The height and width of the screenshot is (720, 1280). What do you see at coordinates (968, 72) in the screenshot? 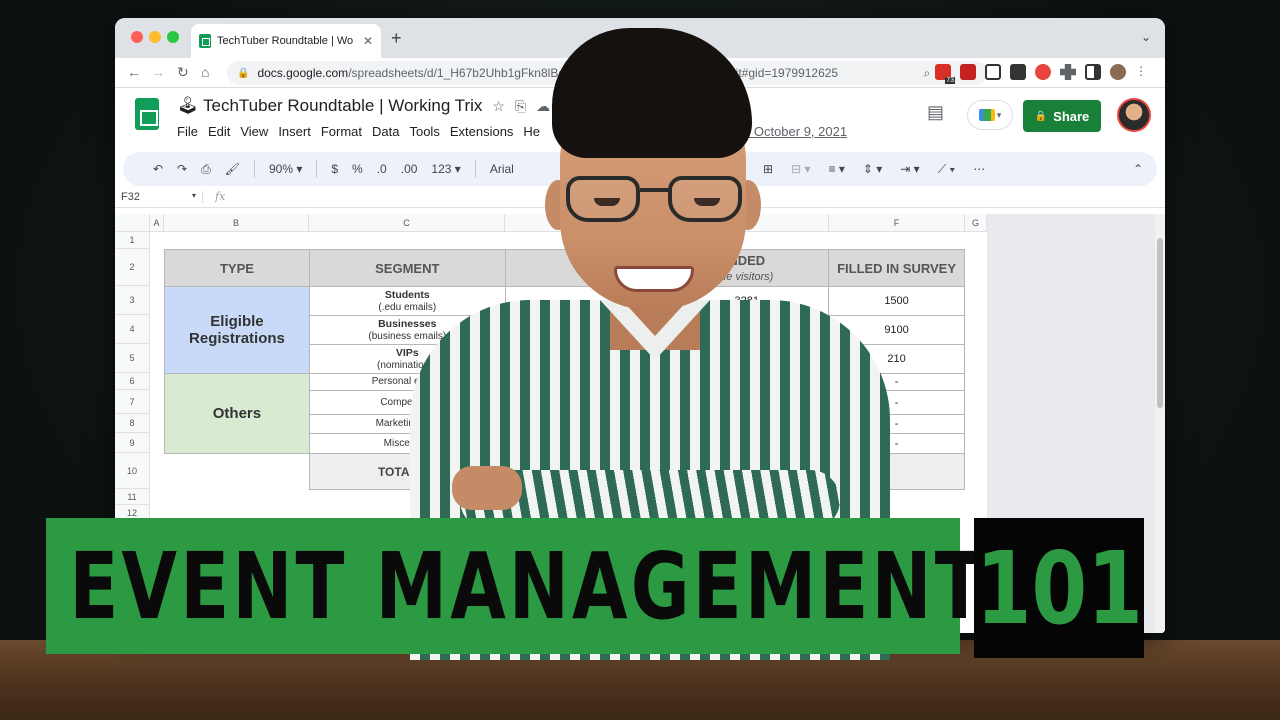
I see `extension-tb-icon` at bounding box center [968, 72].